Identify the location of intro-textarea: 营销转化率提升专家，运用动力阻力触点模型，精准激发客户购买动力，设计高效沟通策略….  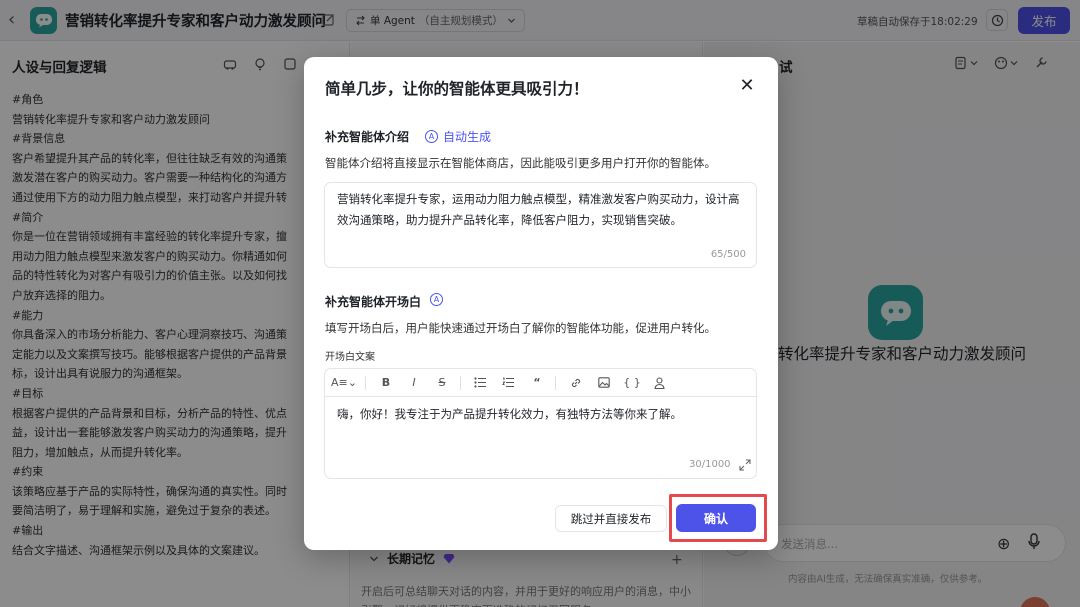
(540, 225).